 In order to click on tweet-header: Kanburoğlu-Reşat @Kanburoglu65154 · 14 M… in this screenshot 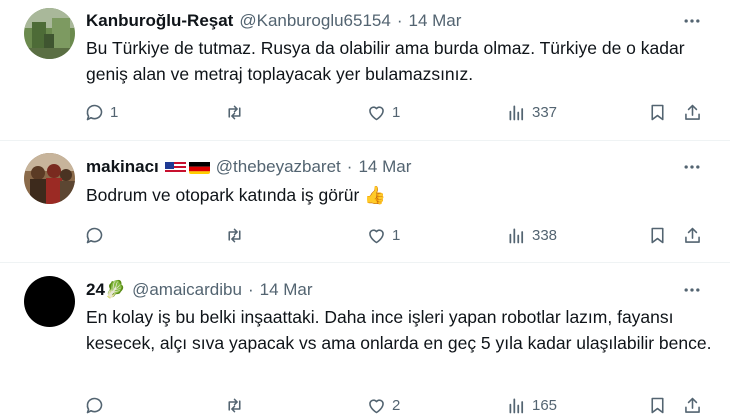, I will do `click(273, 21)`.